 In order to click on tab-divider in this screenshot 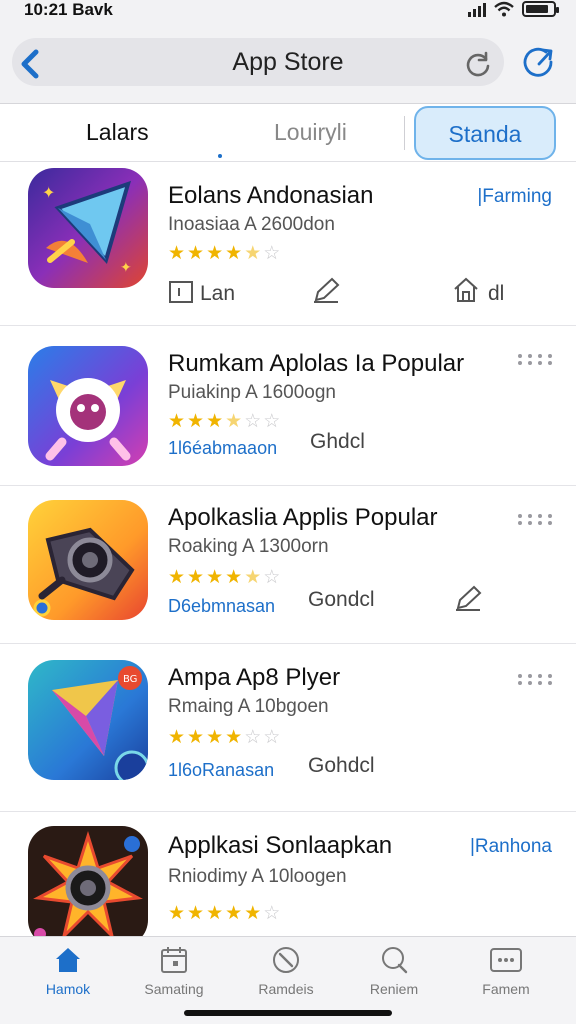, I will do `click(404, 133)`.